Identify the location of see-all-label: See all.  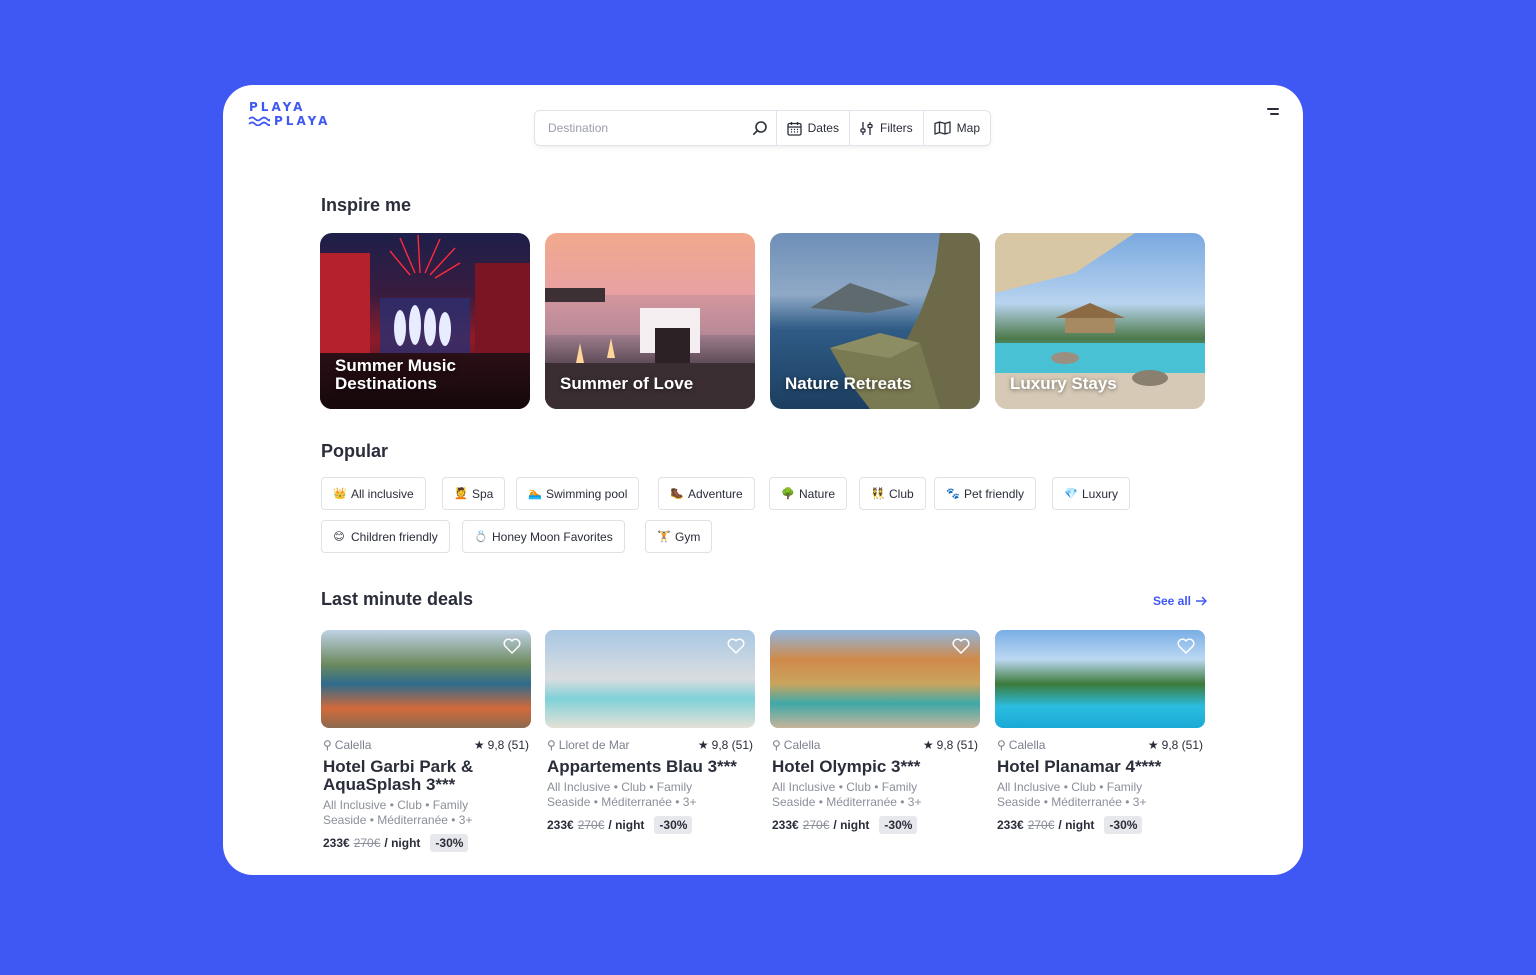
(1171, 601).